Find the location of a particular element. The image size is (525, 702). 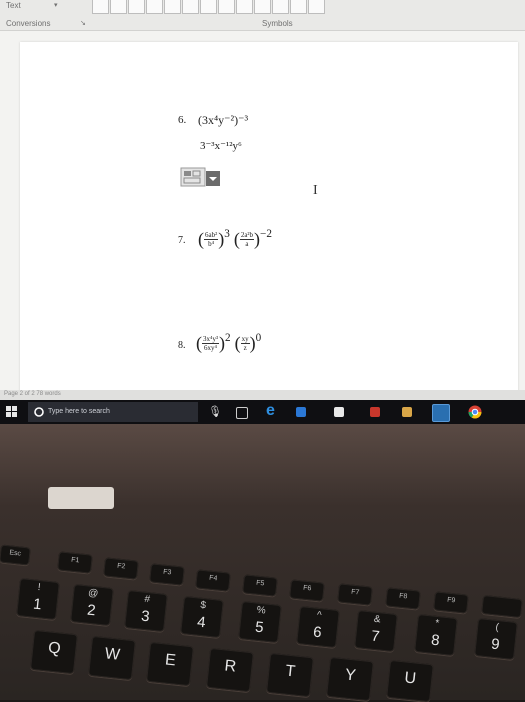

chrome-icon is located at coordinates (475, 412).